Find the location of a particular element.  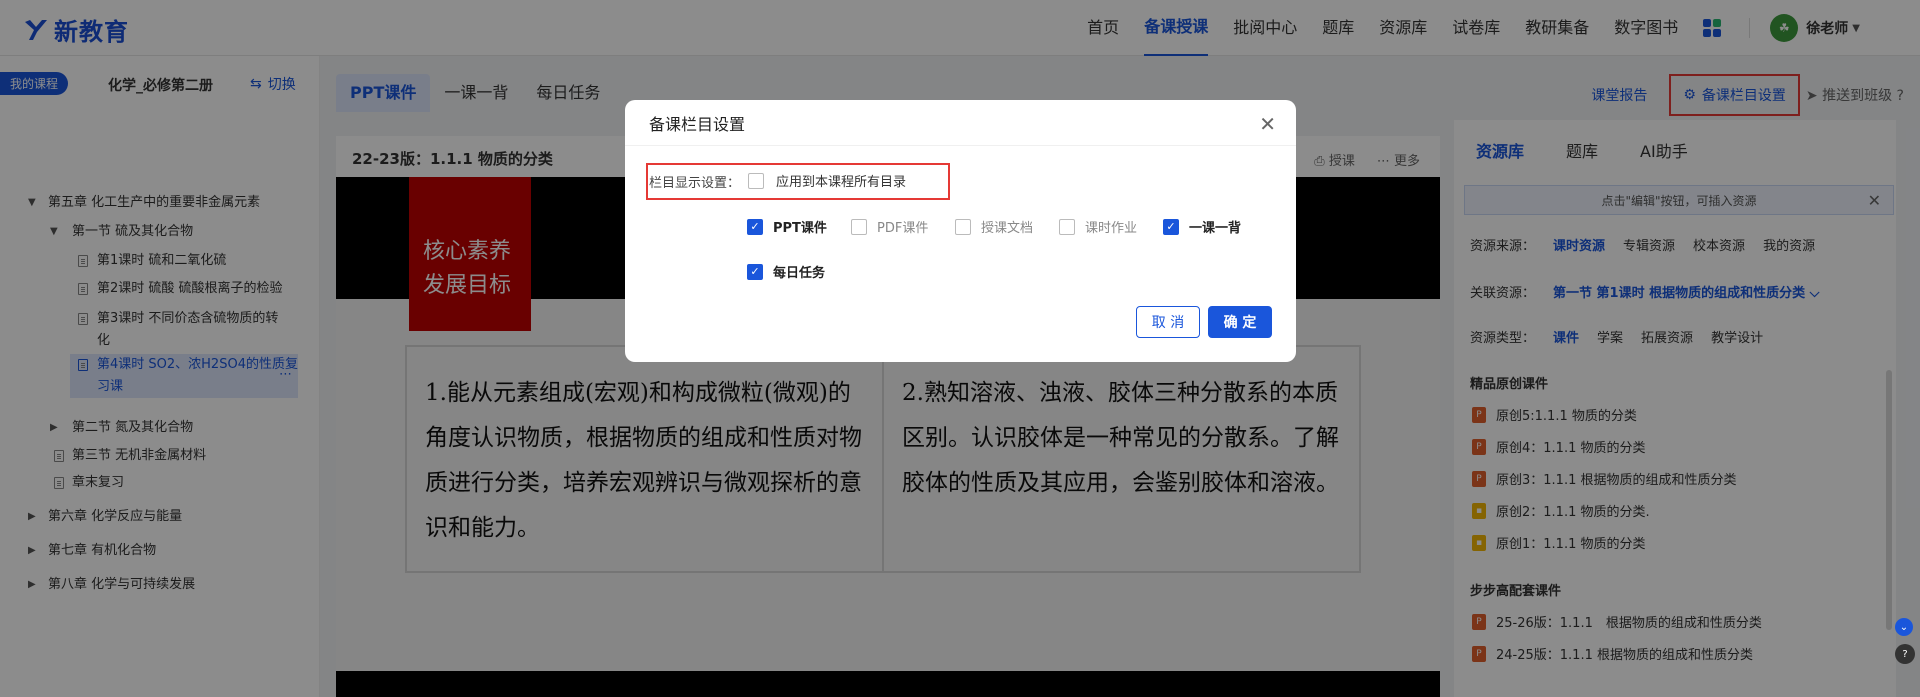

option-pdf: PDF课件 is located at coordinates (903, 226).